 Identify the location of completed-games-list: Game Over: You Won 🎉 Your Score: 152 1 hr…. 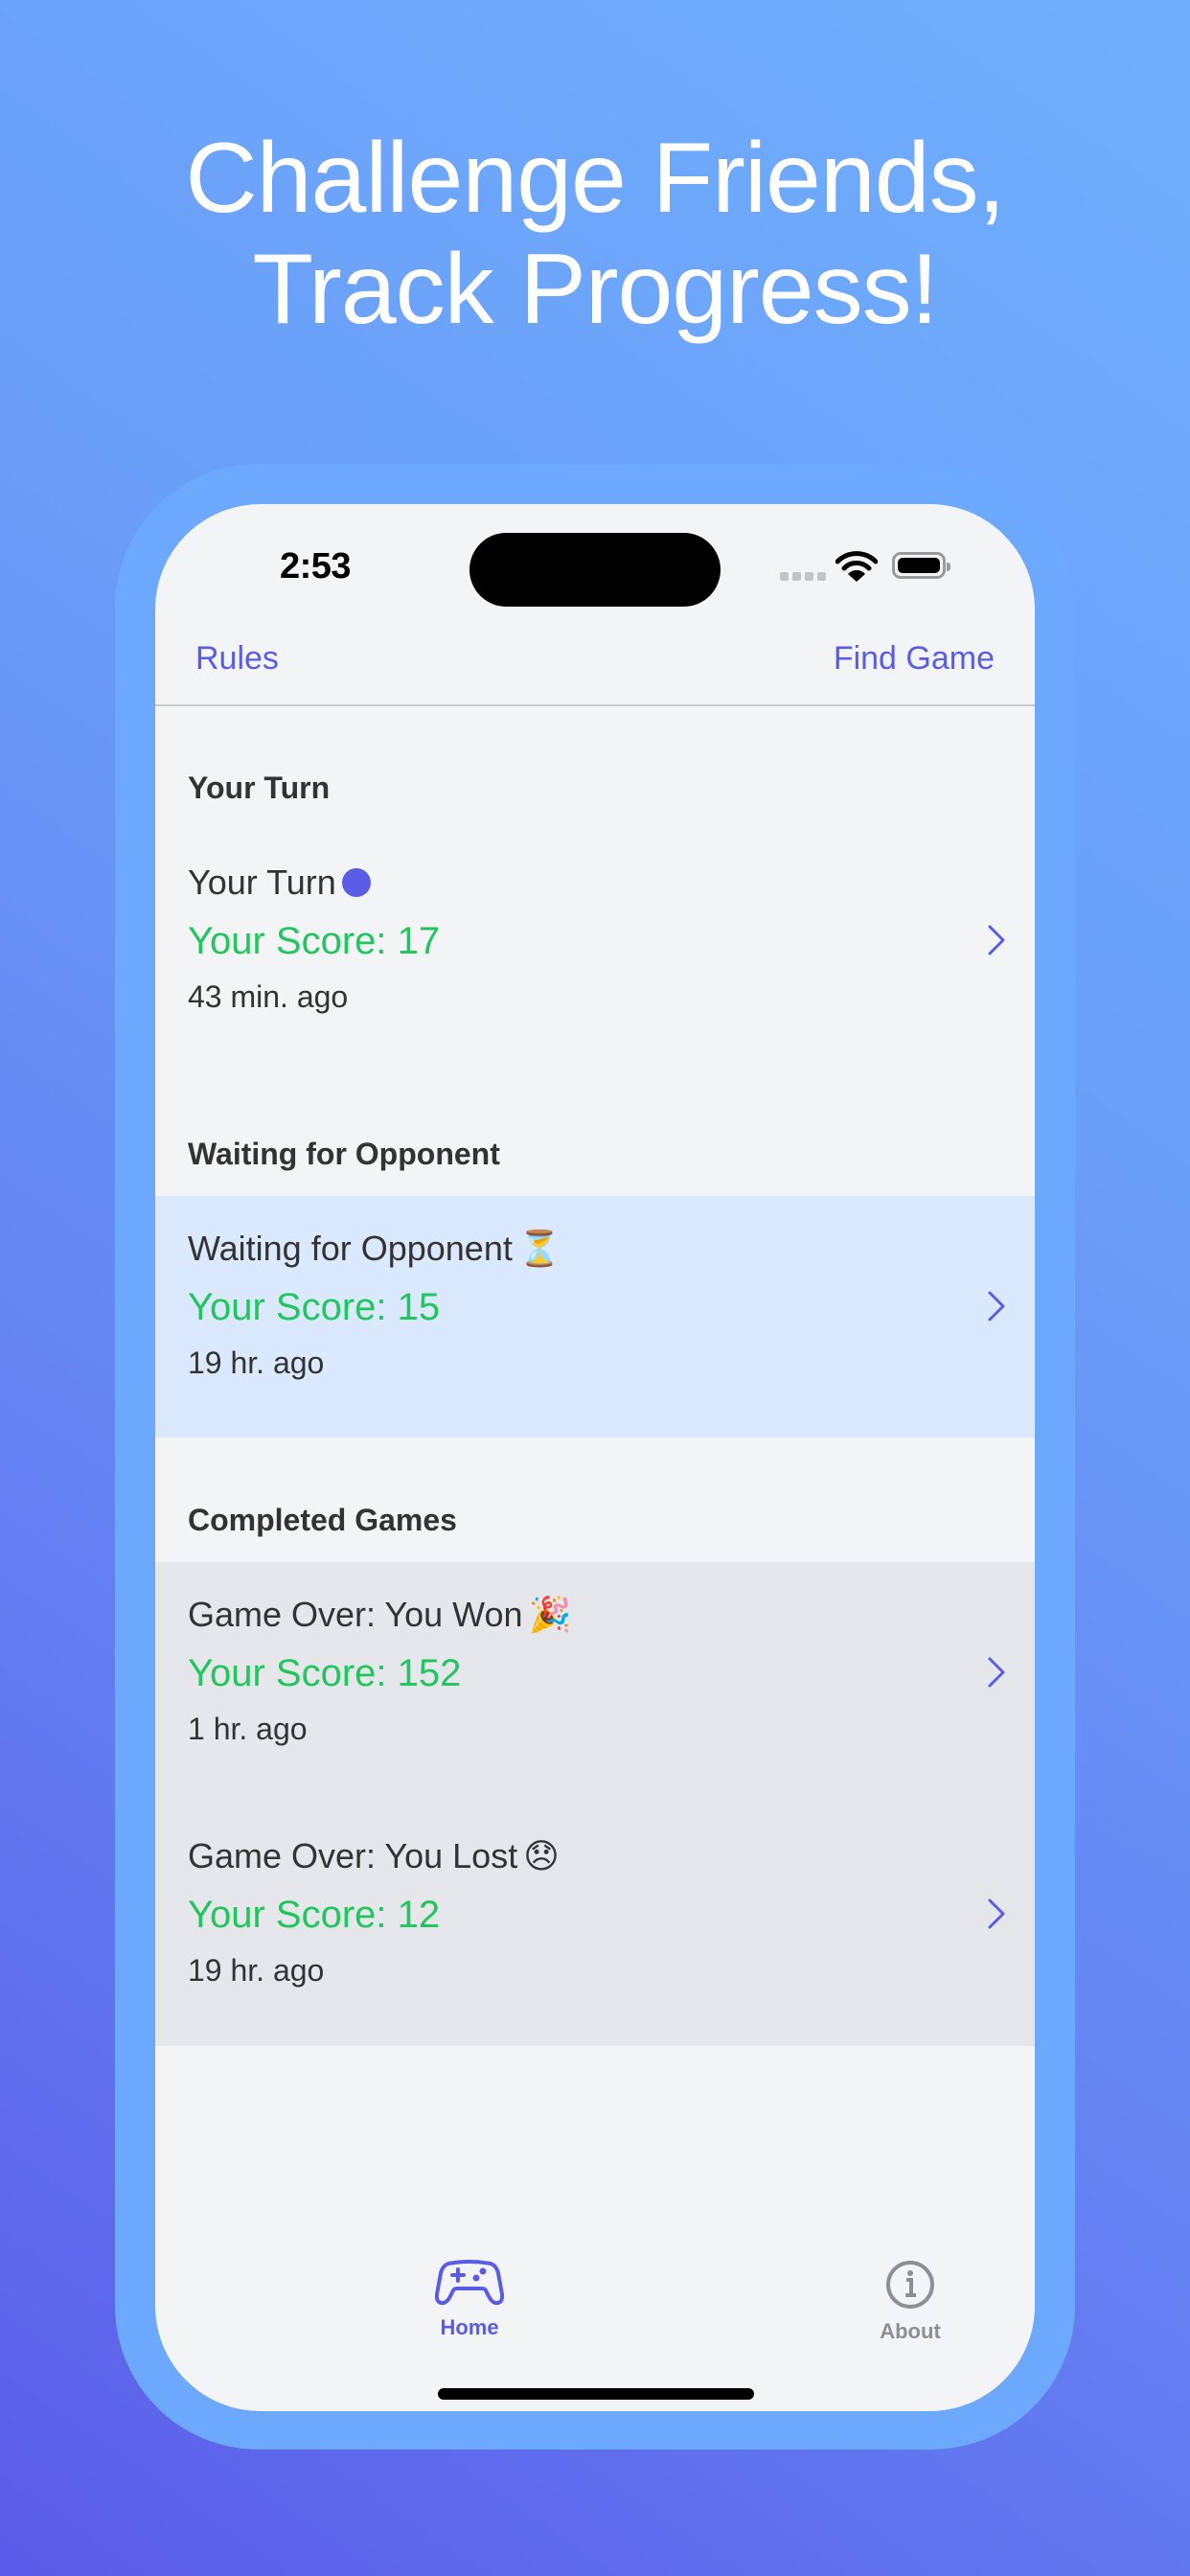
(595, 1804).